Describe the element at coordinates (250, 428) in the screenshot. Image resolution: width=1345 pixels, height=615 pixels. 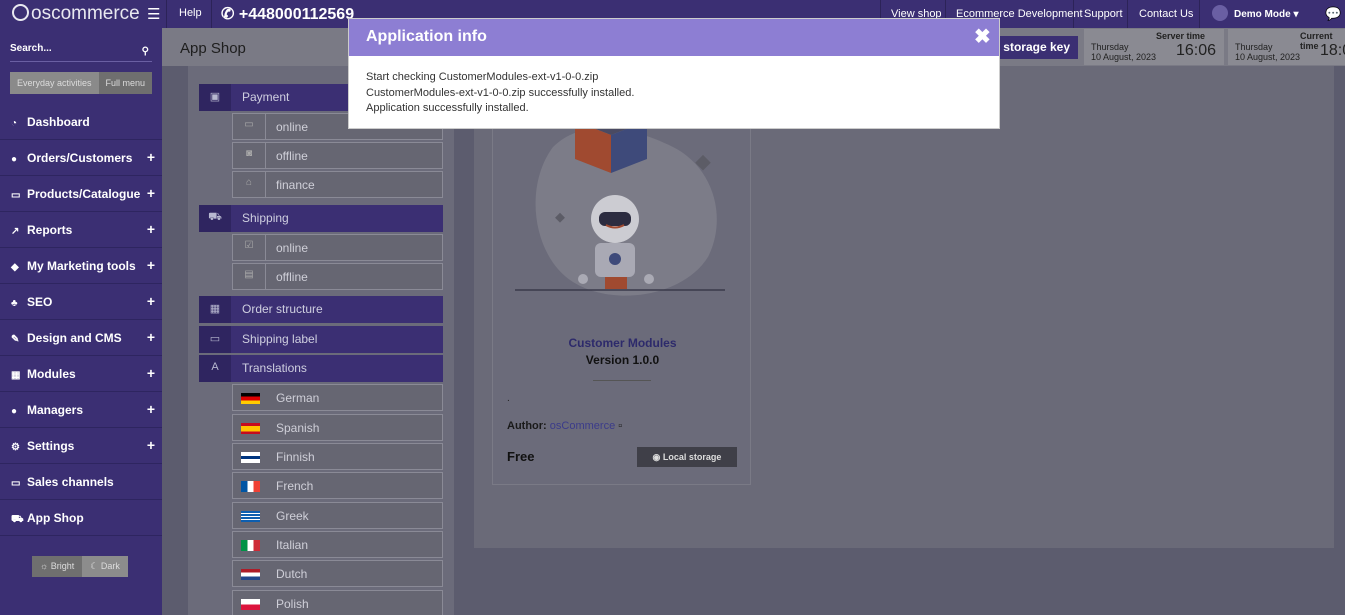
I see `spanish-flag-icon` at that location.